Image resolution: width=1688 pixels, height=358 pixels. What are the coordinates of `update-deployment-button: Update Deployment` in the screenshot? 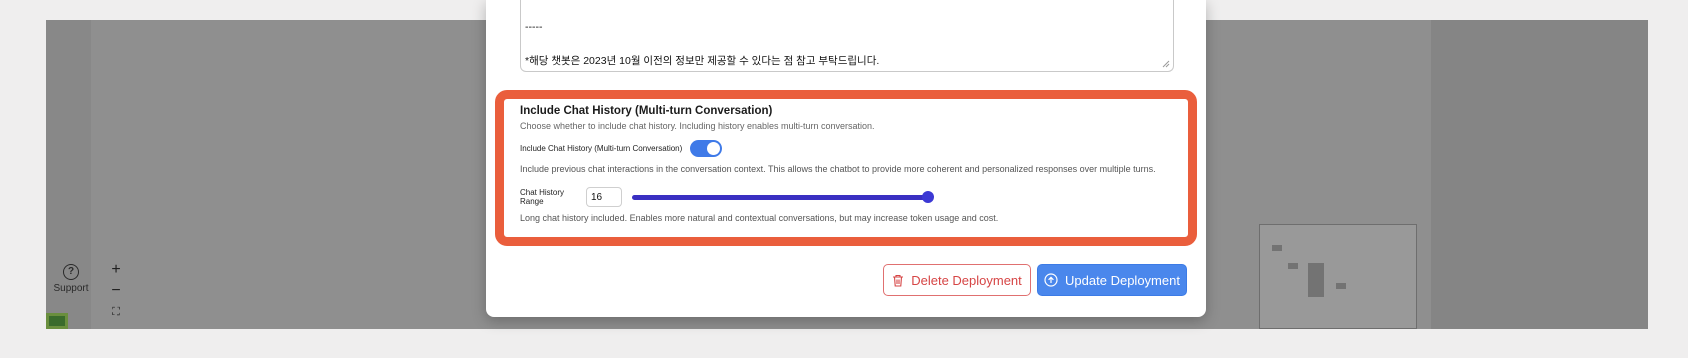 It's located at (1112, 280).